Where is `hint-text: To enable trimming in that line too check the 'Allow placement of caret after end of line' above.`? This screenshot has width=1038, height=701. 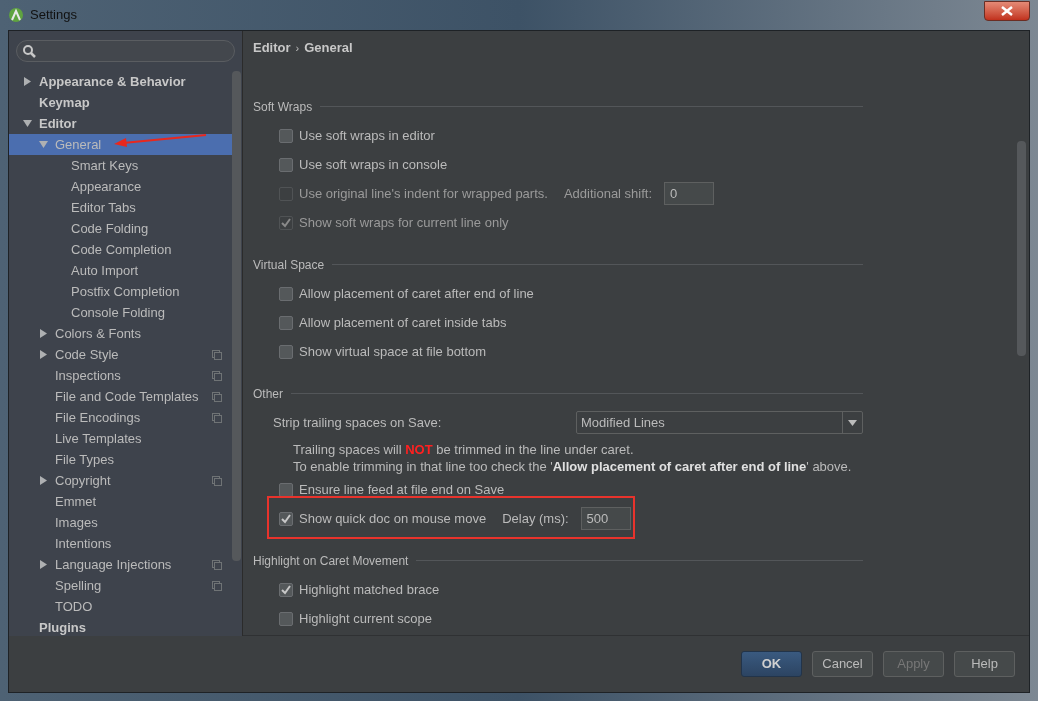 hint-text: To enable trimming in that line too check the 'Allow placement of caret after end of line' above. is located at coordinates (572, 466).